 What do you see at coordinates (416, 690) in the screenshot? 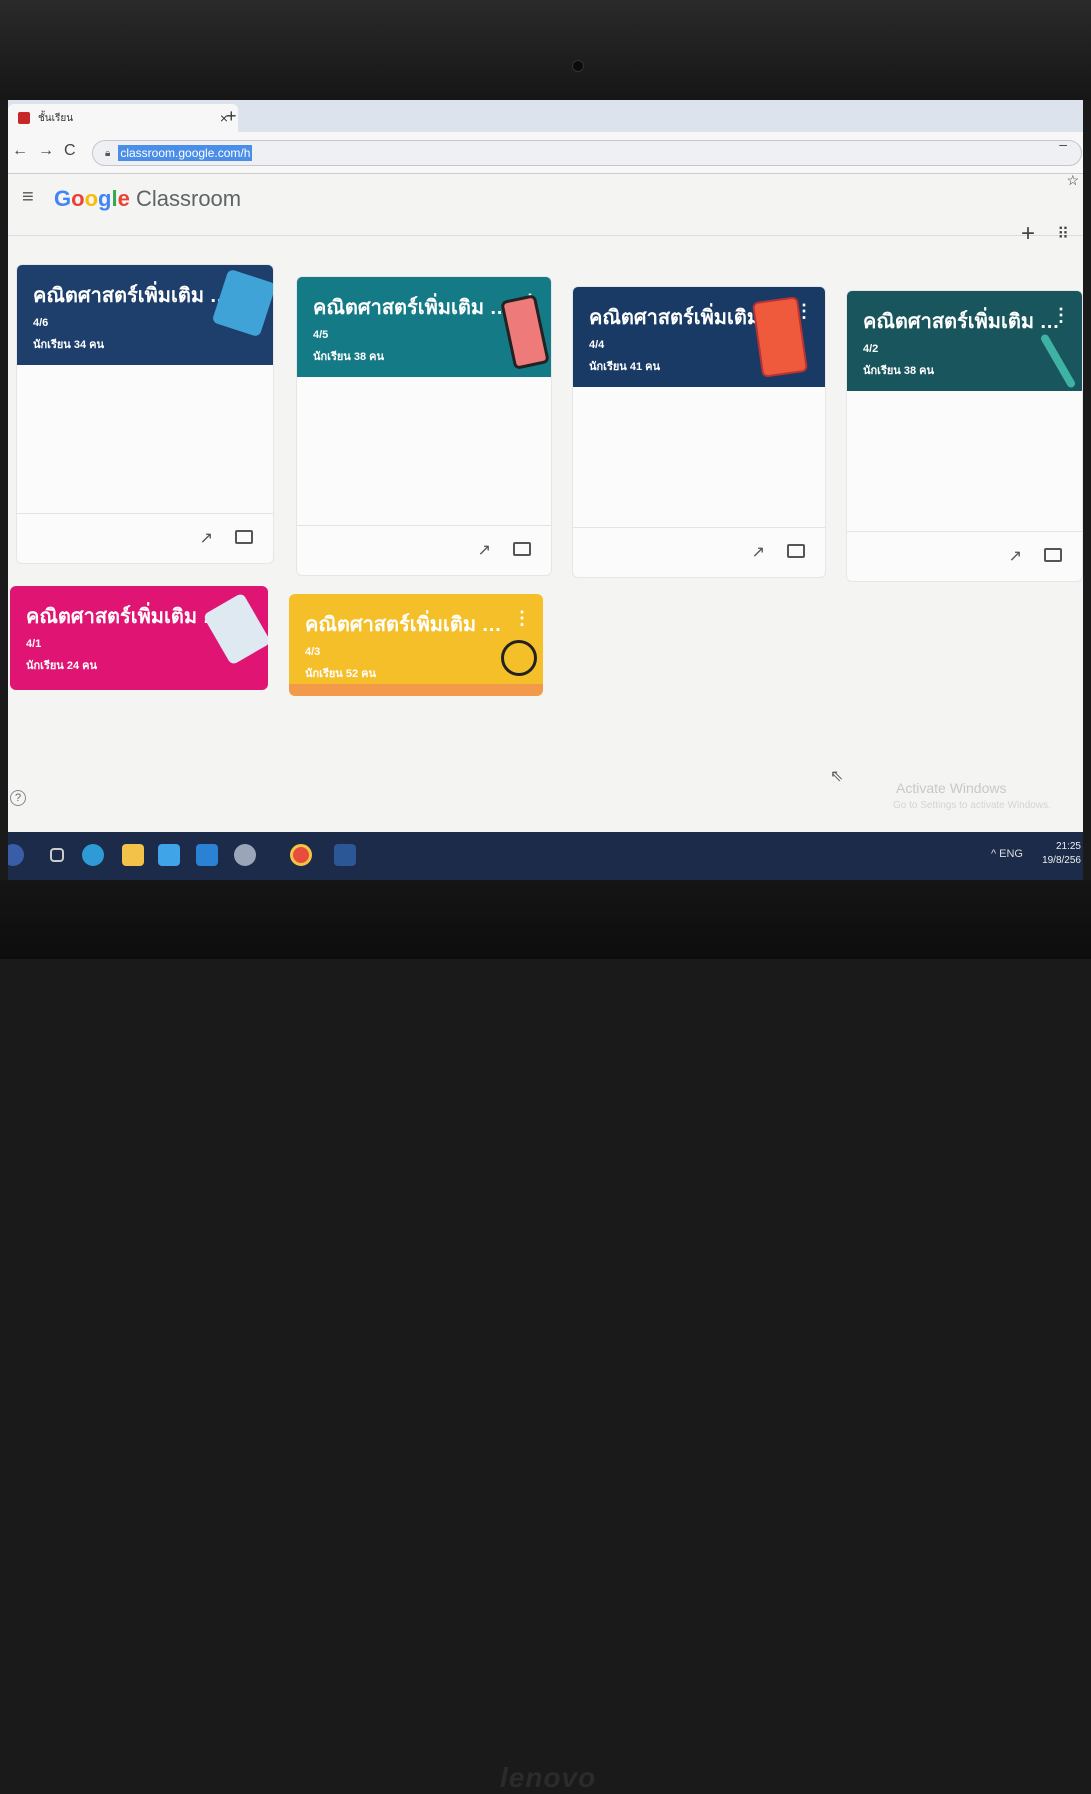
I see `banner-stripe` at bounding box center [416, 690].